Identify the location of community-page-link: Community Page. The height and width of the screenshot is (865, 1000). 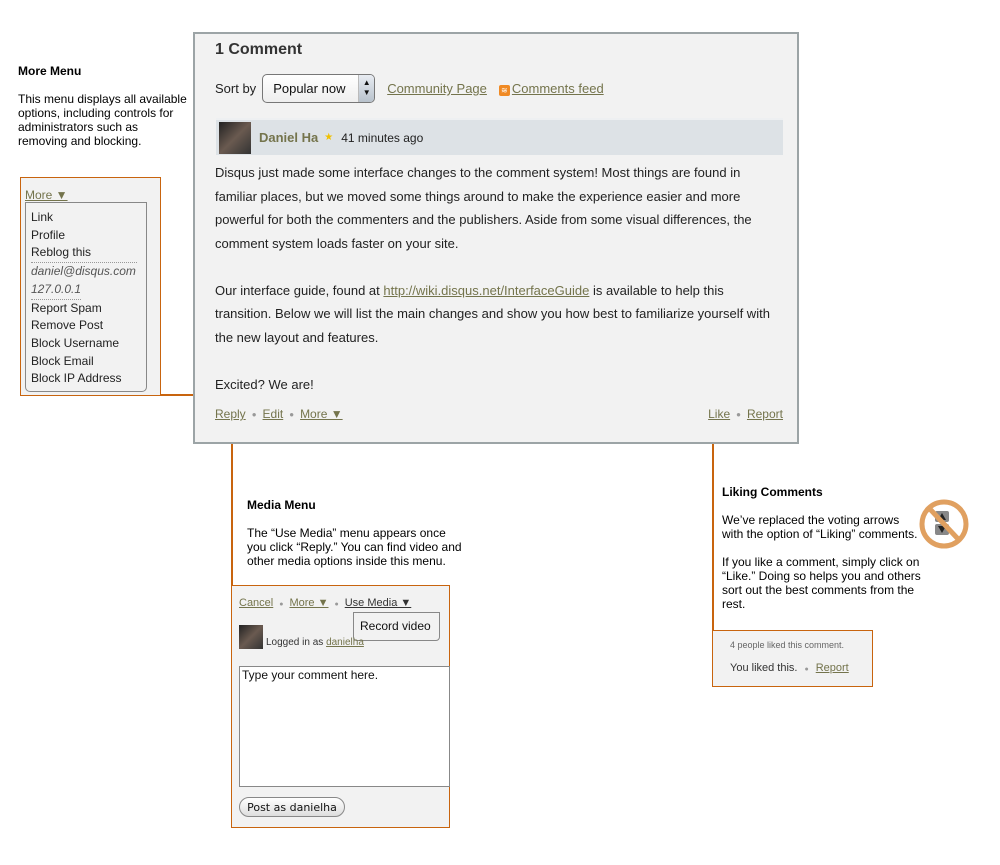
(437, 88).